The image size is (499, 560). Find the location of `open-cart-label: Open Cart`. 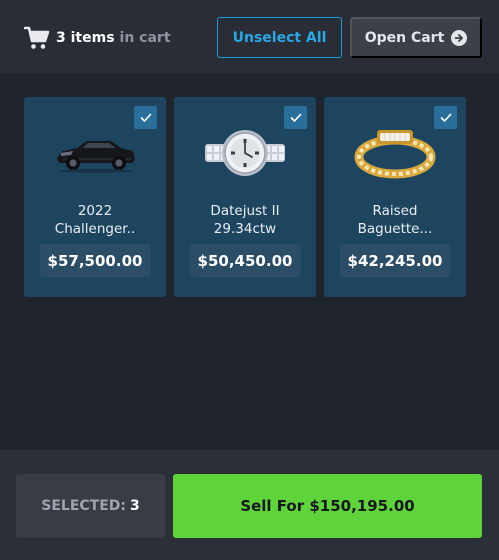

open-cart-label: Open Cart is located at coordinates (404, 37).